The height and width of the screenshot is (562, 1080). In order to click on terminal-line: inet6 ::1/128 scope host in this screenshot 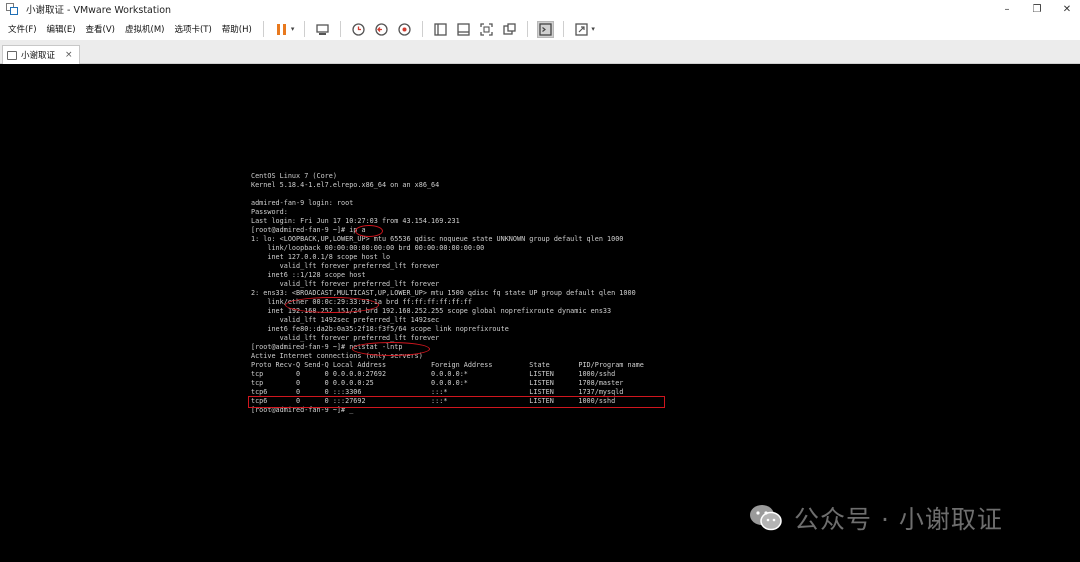, I will do `click(308, 275)`.